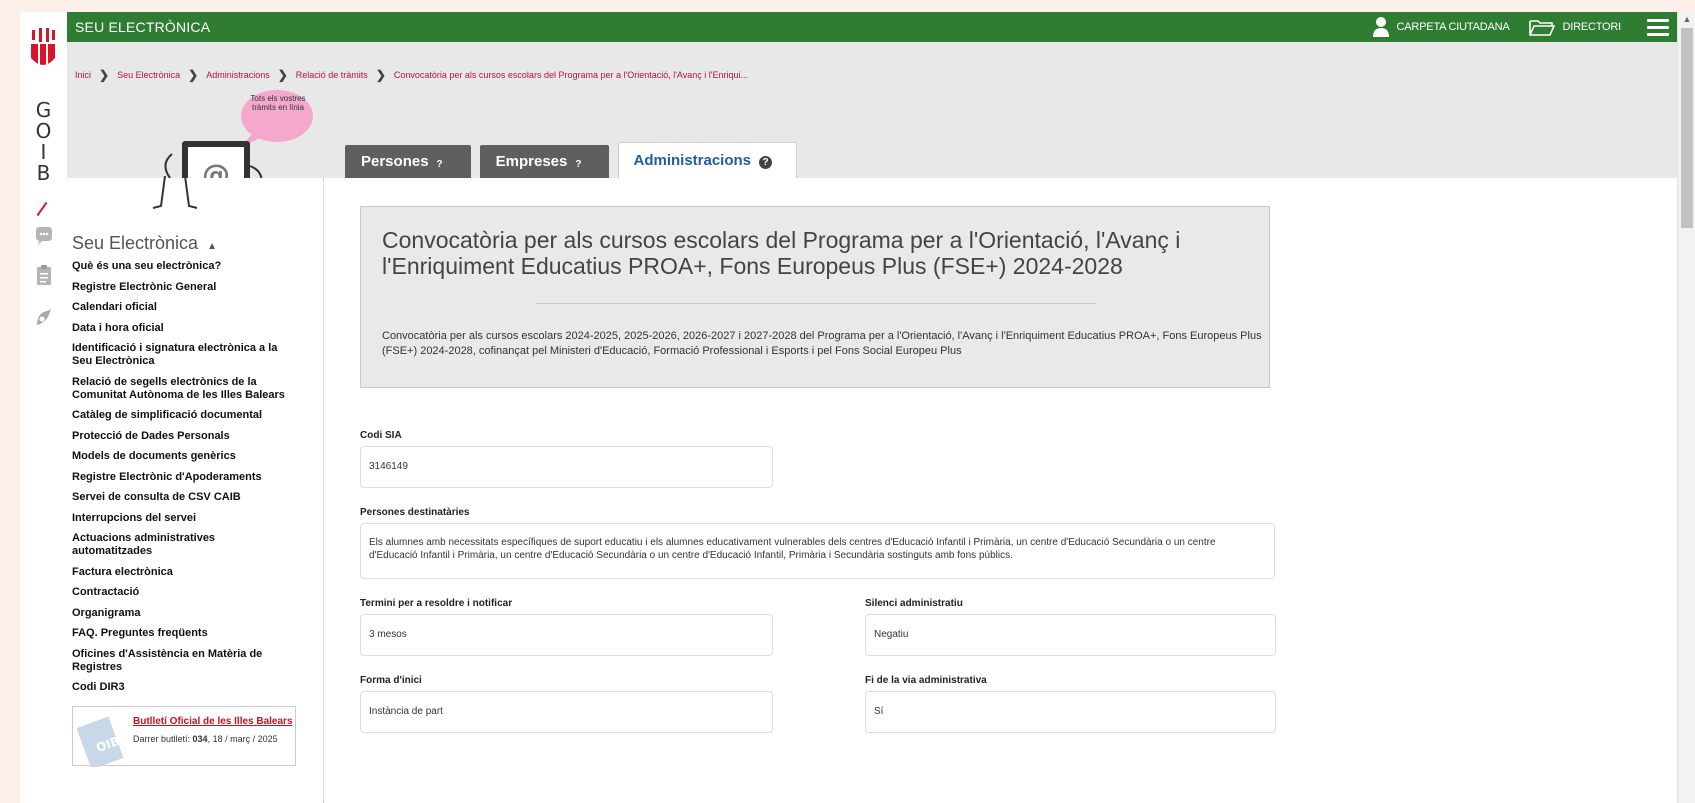 This screenshot has height=803, width=1695. I want to click on carpeta-ciutadana-link: CARPETA CIUTADANA, so click(1441, 27).